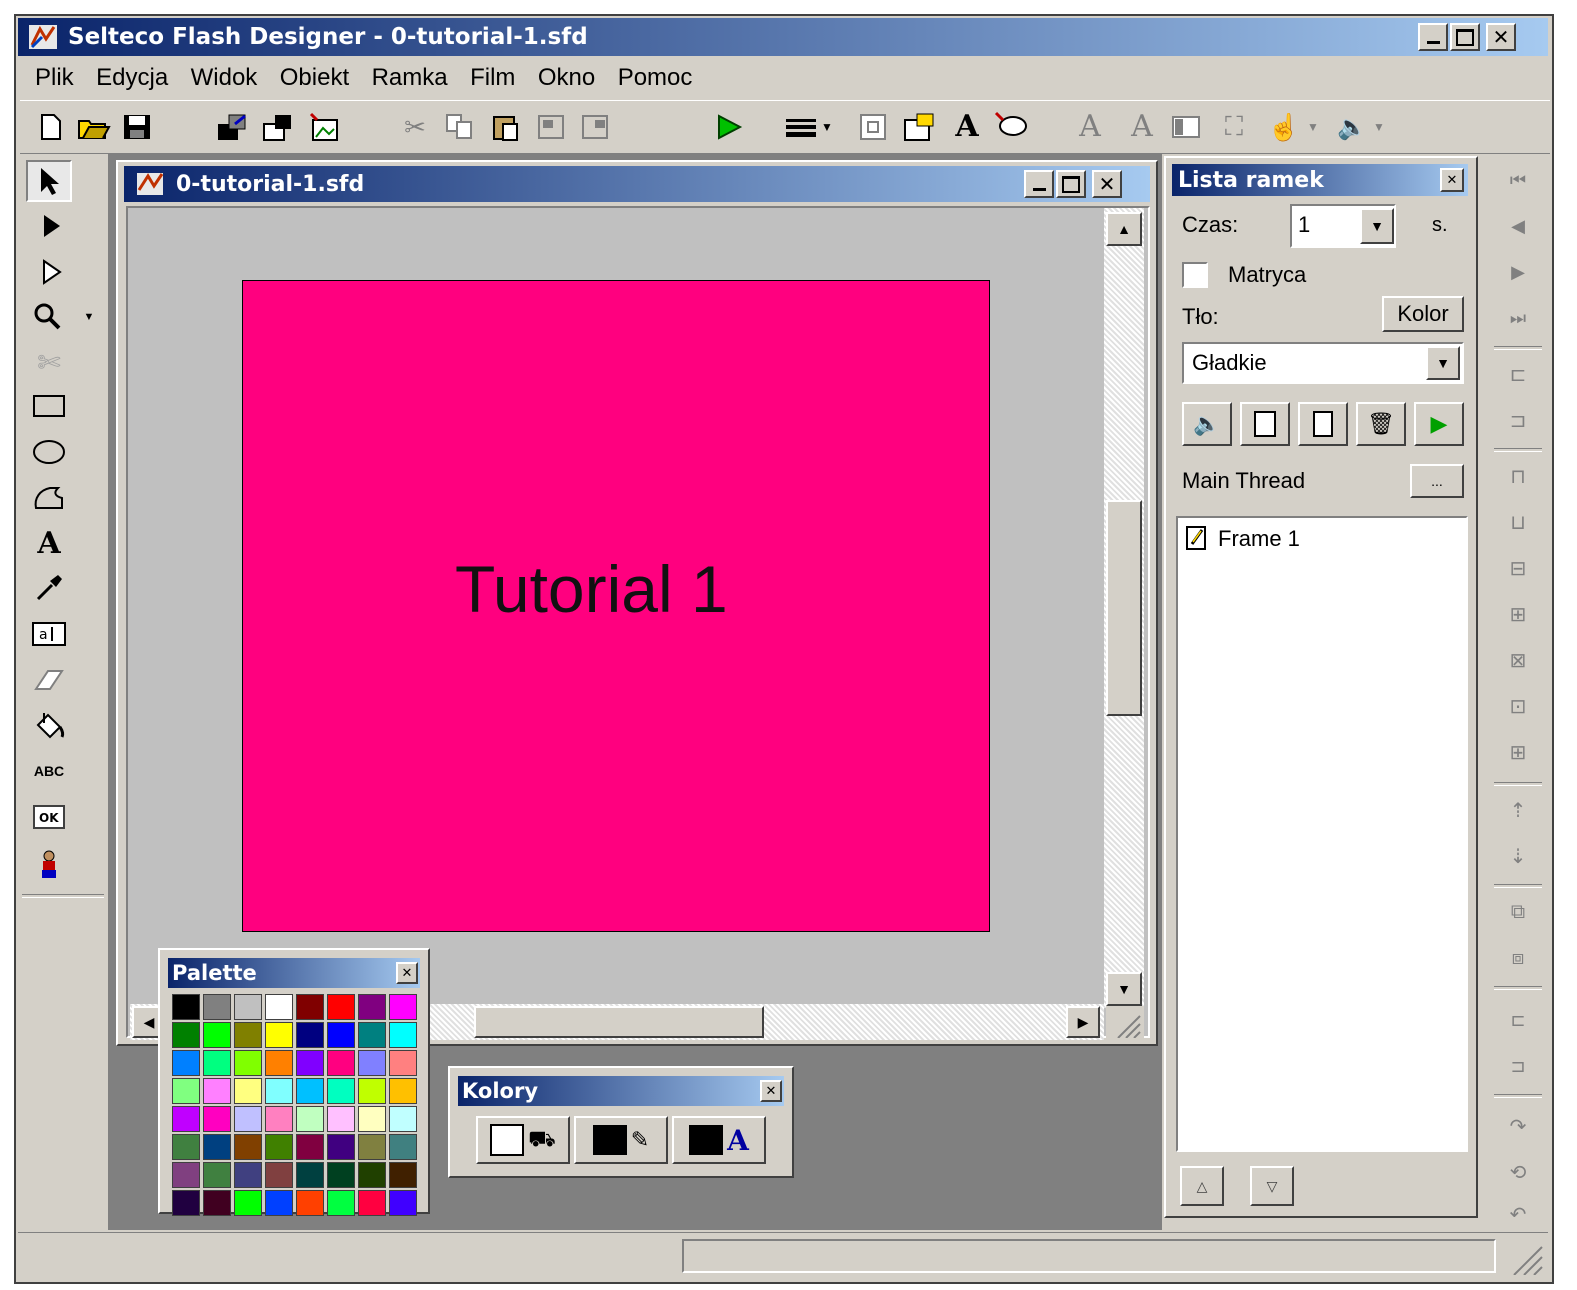 This screenshot has height=1290, width=1577. I want to click on text-color-button: A, so click(719, 1140).